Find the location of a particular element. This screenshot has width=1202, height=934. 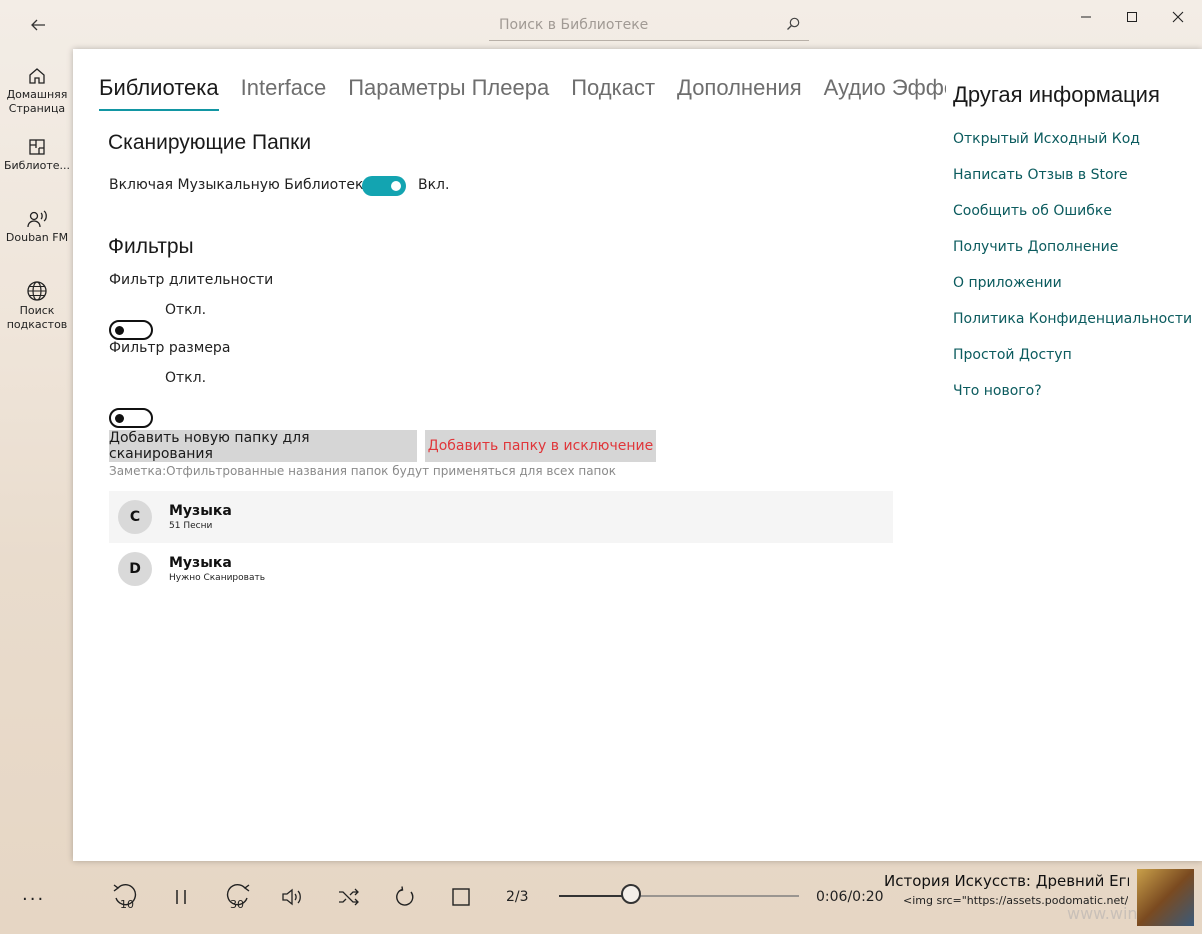

library-icon is located at coordinates (37, 147).